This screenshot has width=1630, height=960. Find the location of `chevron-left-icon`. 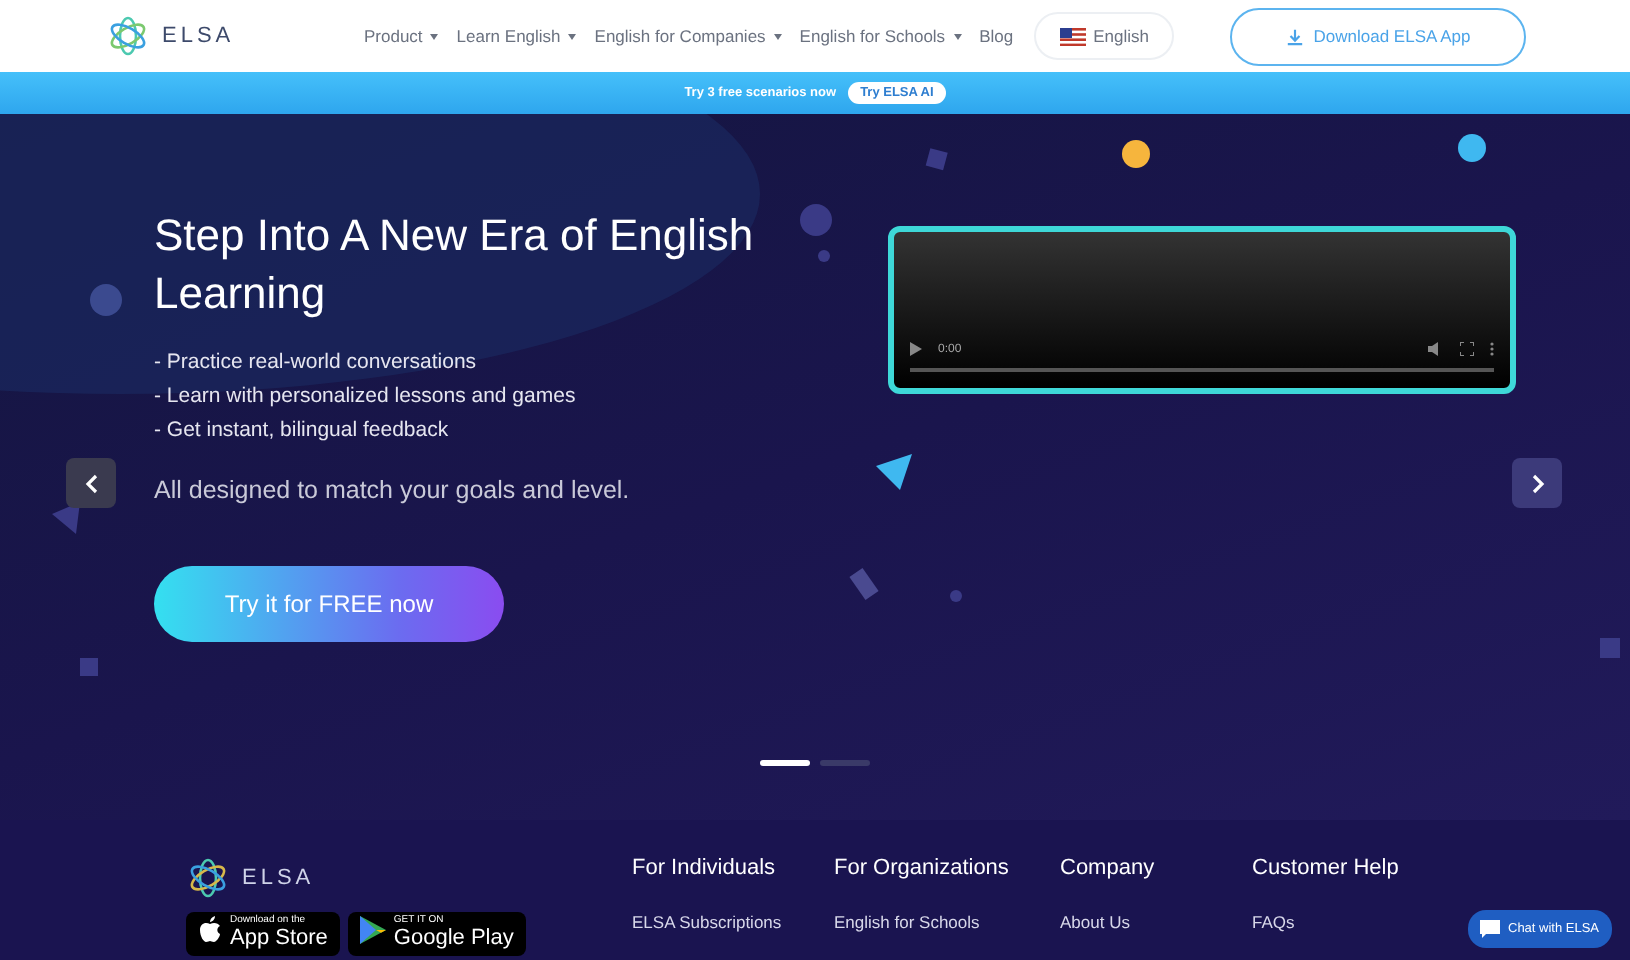

chevron-left-icon is located at coordinates (91, 483).